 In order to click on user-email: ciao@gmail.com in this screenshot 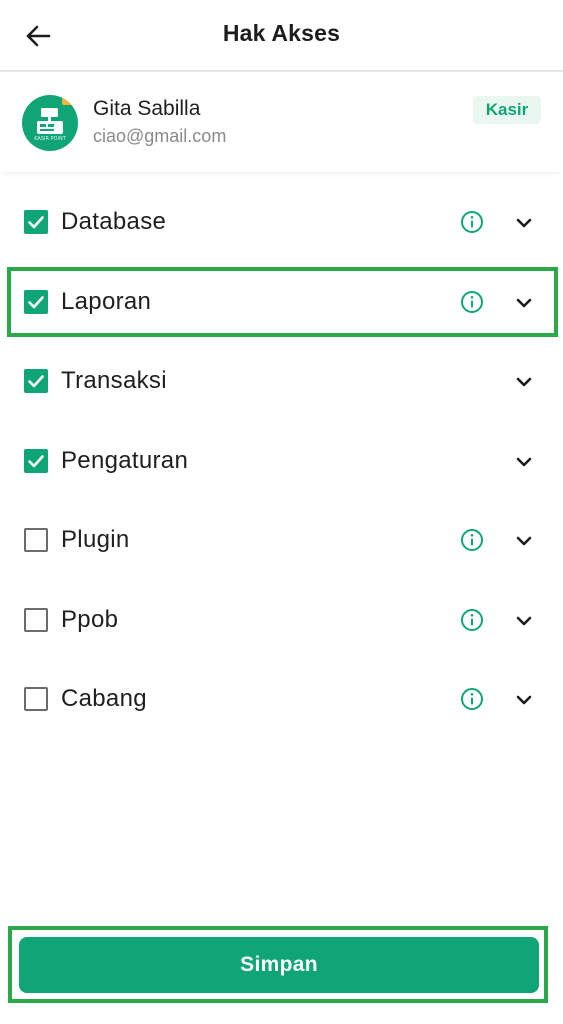, I will do `click(160, 136)`.